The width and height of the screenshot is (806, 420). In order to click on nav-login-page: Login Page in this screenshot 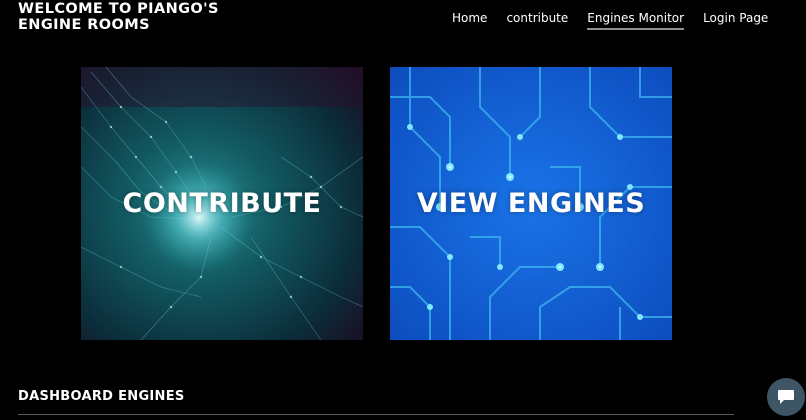, I will do `click(735, 20)`.